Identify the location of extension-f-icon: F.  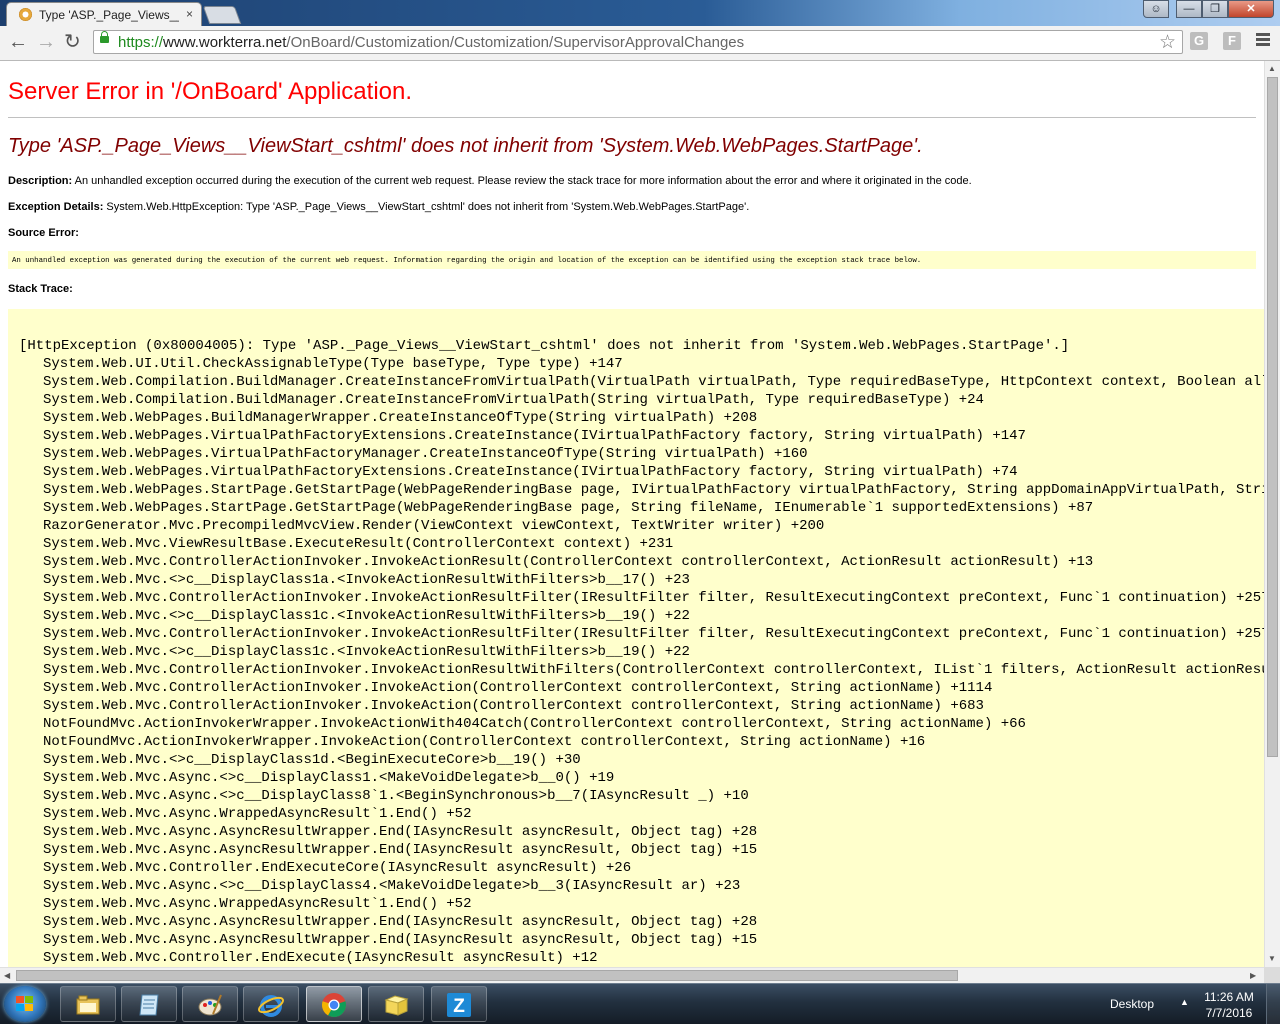
(1232, 41).